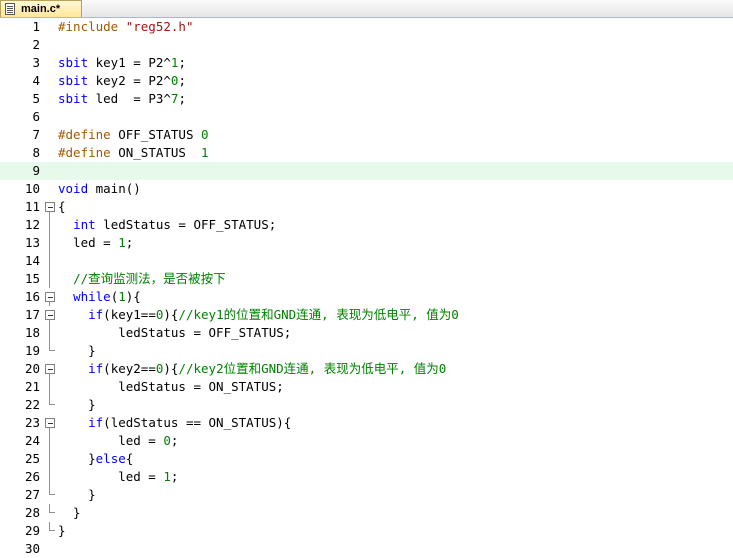 The width and height of the screenshot is (733, 558). Describe the element at coordinates (149, 278) in the screenshot. I see `code-token: //查询监测法，是否被按下` at that location.